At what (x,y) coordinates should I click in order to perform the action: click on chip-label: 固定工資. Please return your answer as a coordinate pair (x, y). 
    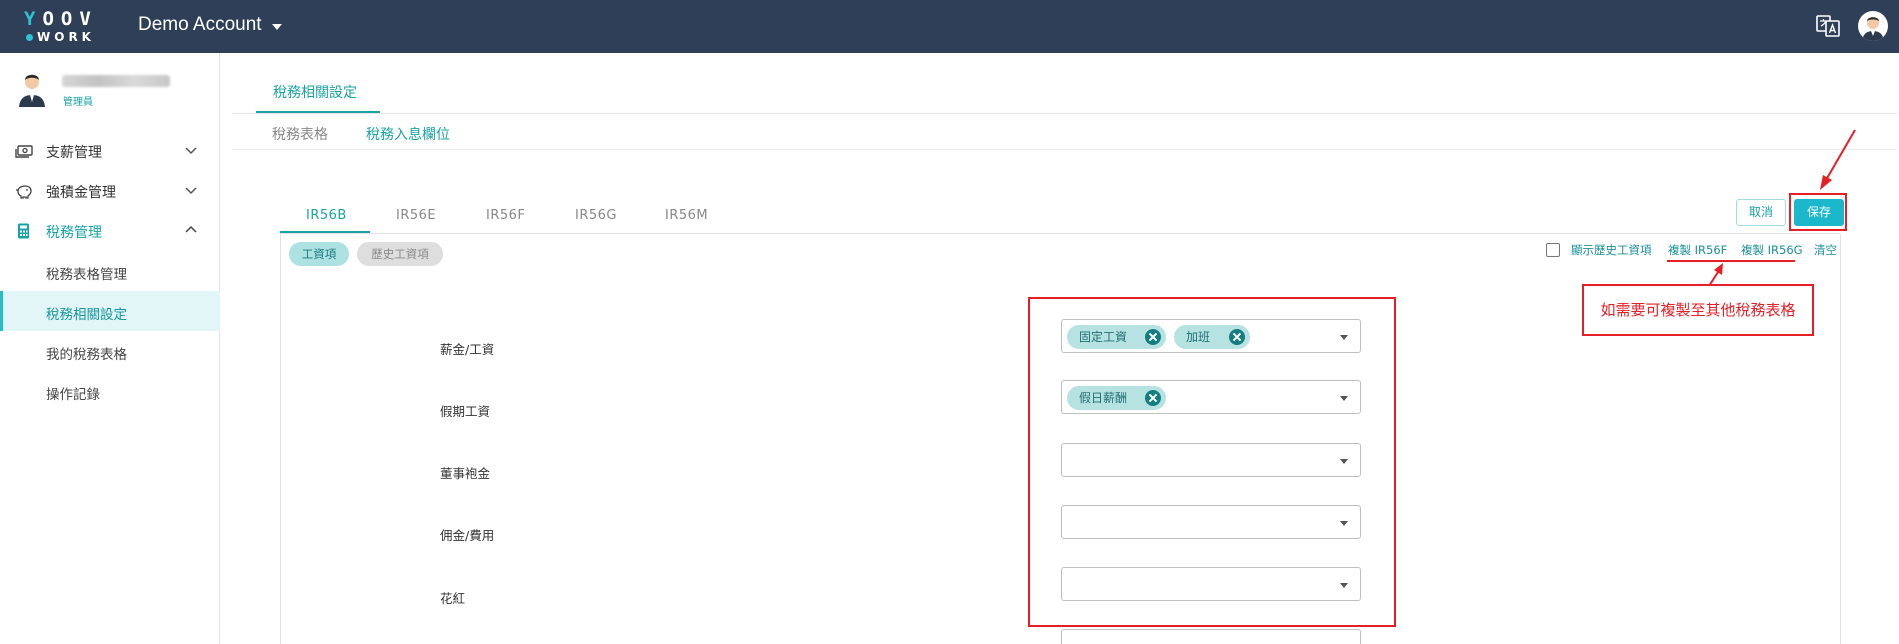
    Looking at the image, I should click on (1103, 337).